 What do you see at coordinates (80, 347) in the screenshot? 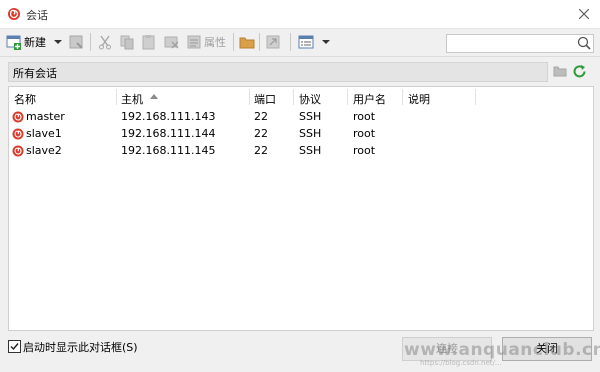
I see `show-on-startup-label: 启动时显示此对话框(S)` at bounding box center [80, 347].